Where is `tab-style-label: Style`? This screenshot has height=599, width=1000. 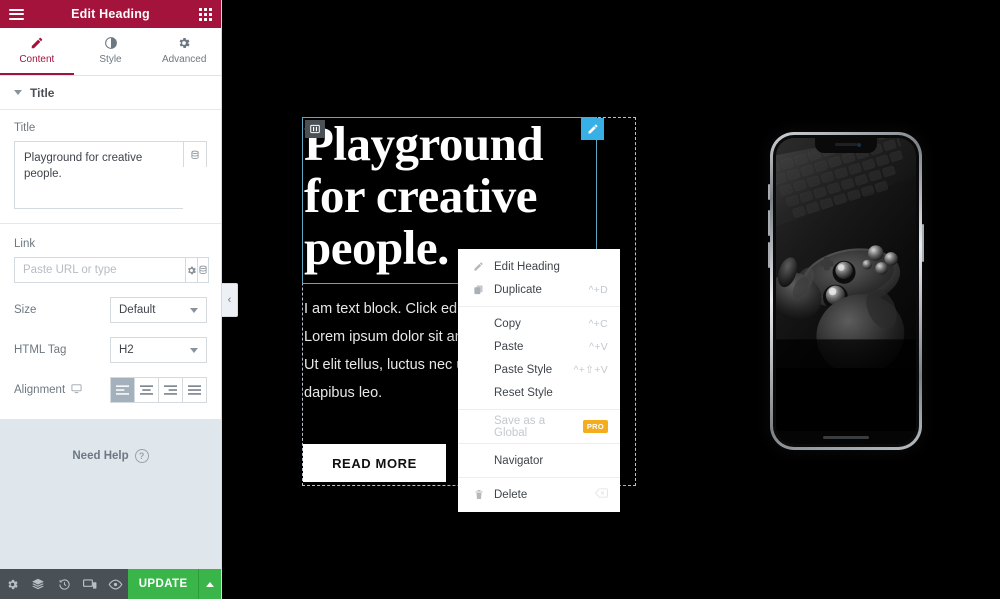
tab-style-label: Style is located at coordinates (110, 59).